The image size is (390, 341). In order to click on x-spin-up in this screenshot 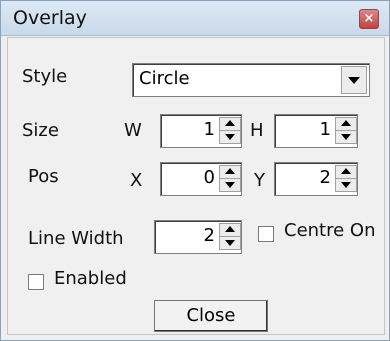, I will do `click(230, 172)`.